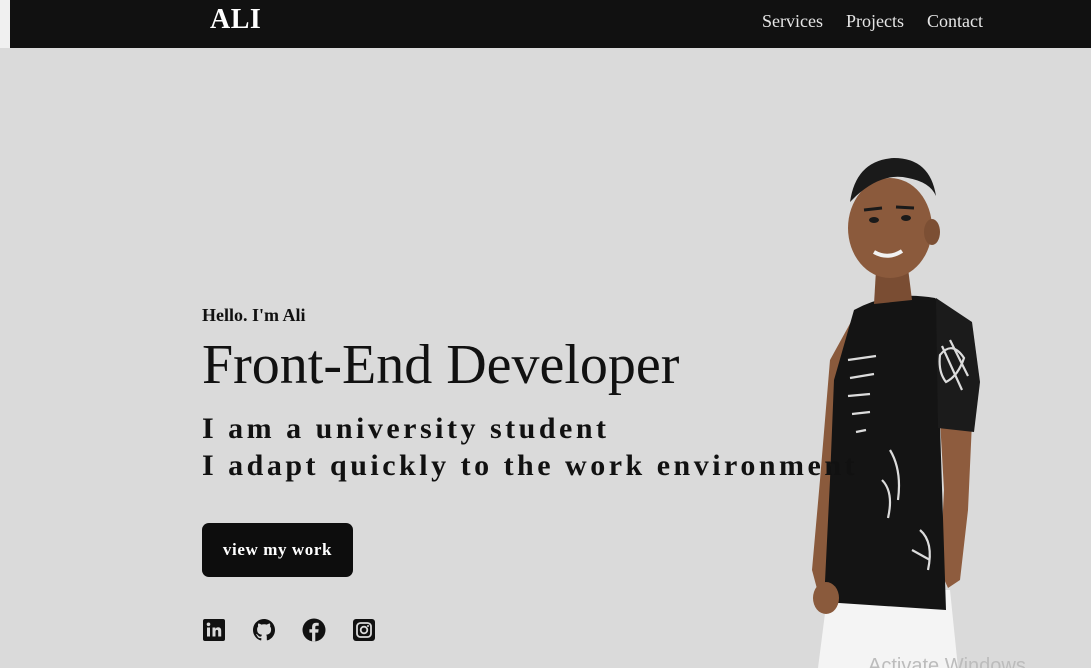 The width and height of the screenshot is (1091, 668). I want to click on role-title: Front-End Developer, so click(441, 365).